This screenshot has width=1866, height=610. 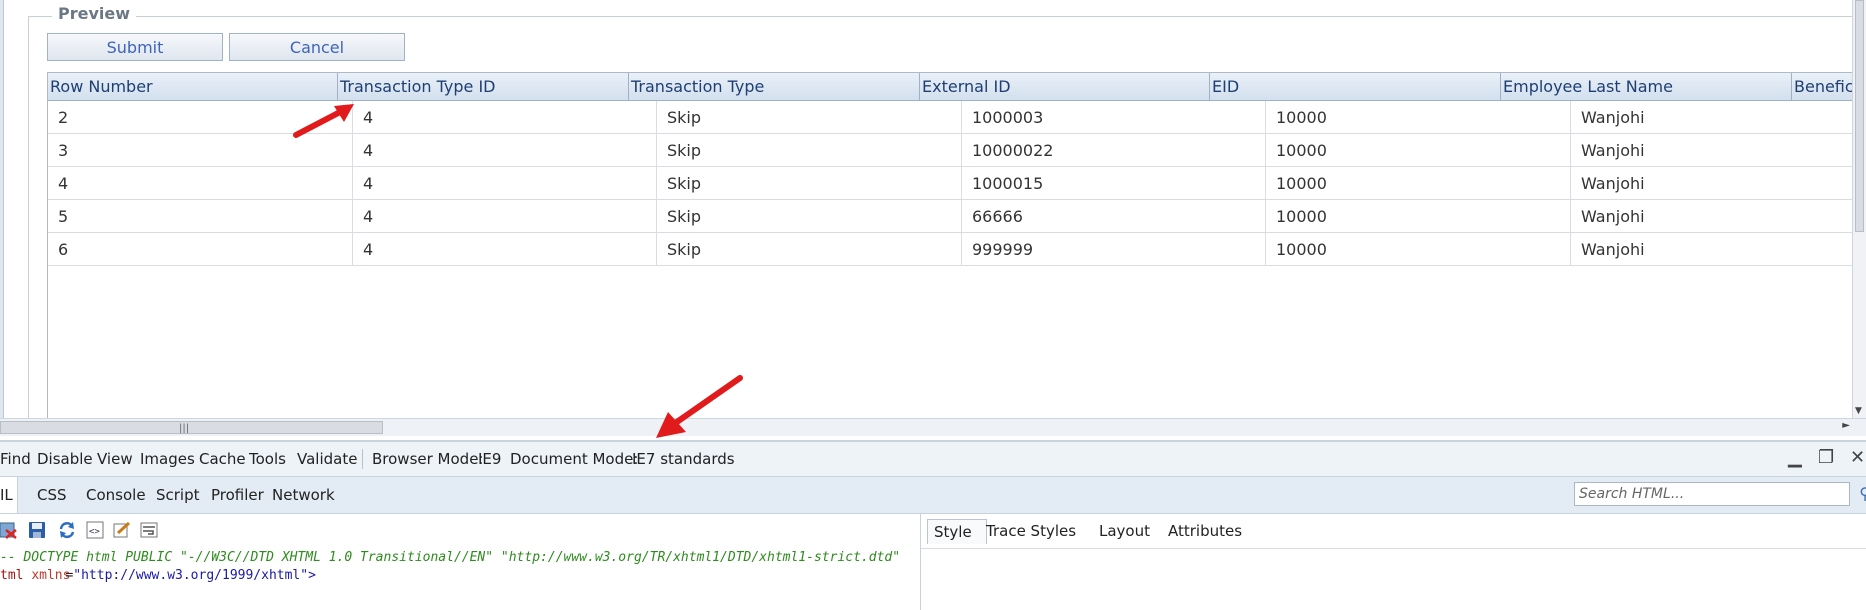 I want to click on fieldset-border-left, so click(x=28, y=217).